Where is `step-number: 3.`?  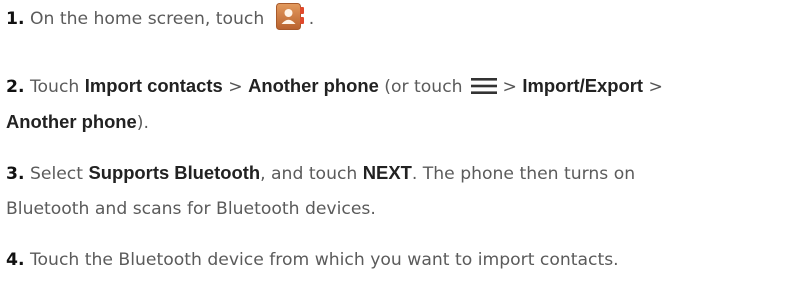
step-number: 3. is located at coordinates (15, 174).